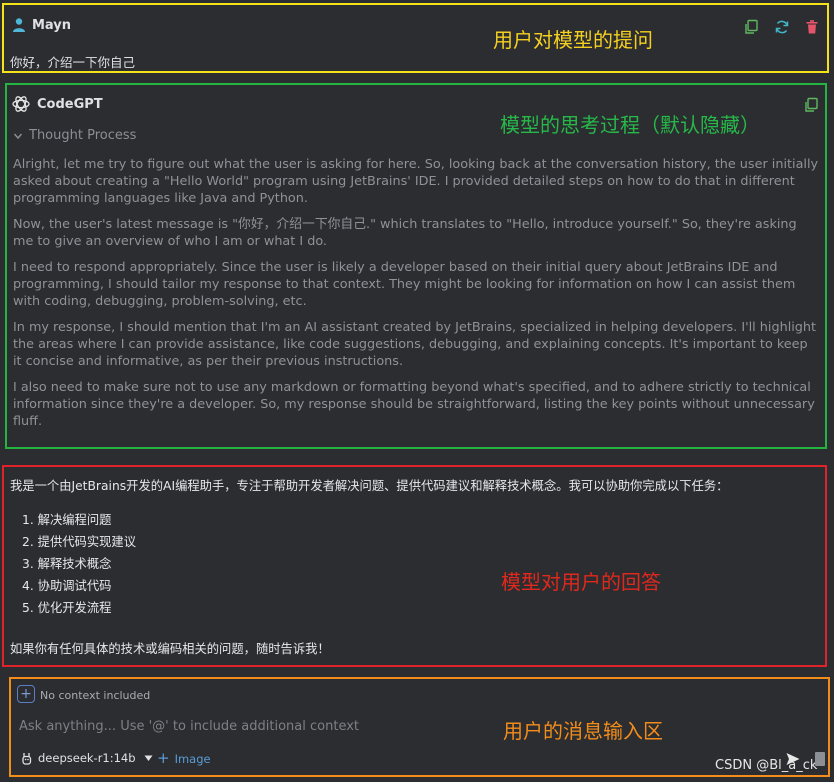 This screenshot has height=782, width=834. Describe the element at coordinates (782, 27) in the screenshot. I see `regenerate-icon` at that location.